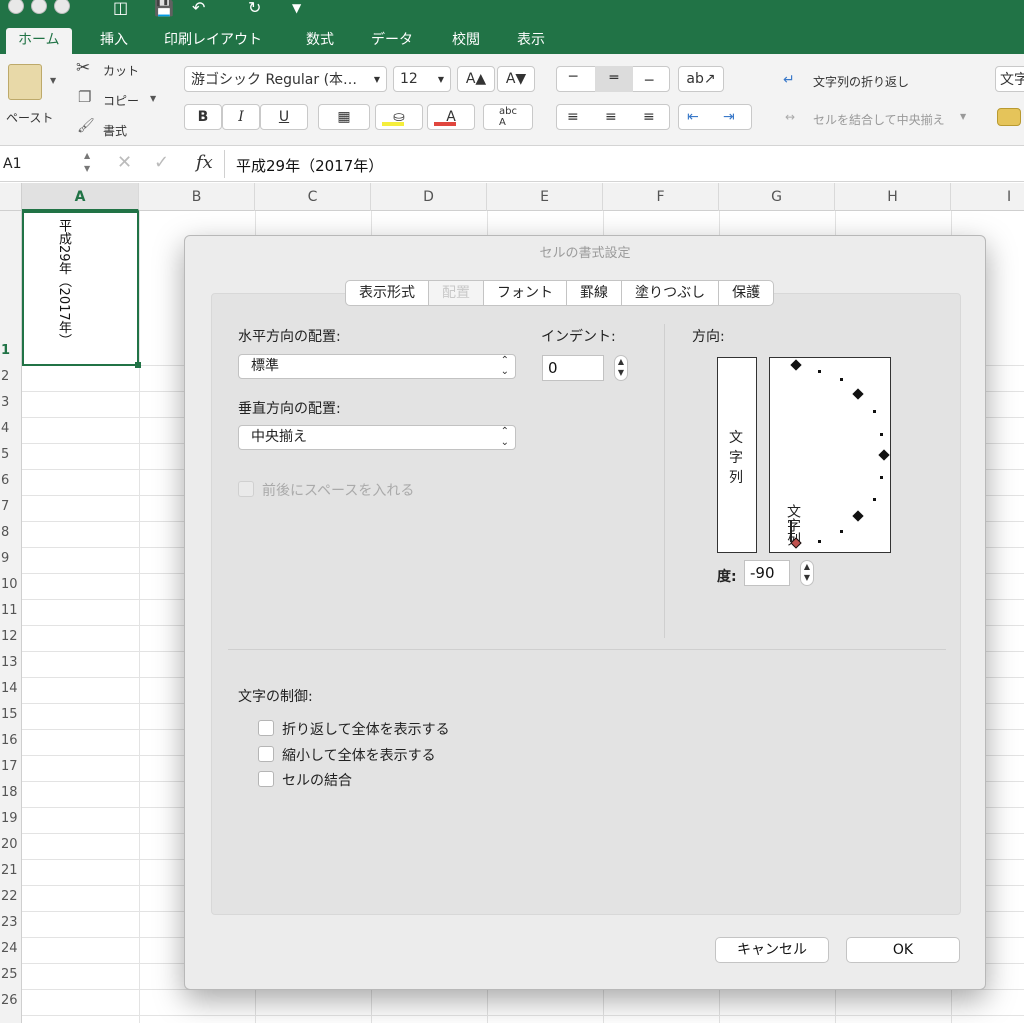 Image resolution: width=1024 pixels, height=1023 pixels. I want to click on align-center-icon: ≡, so click(611, 117).